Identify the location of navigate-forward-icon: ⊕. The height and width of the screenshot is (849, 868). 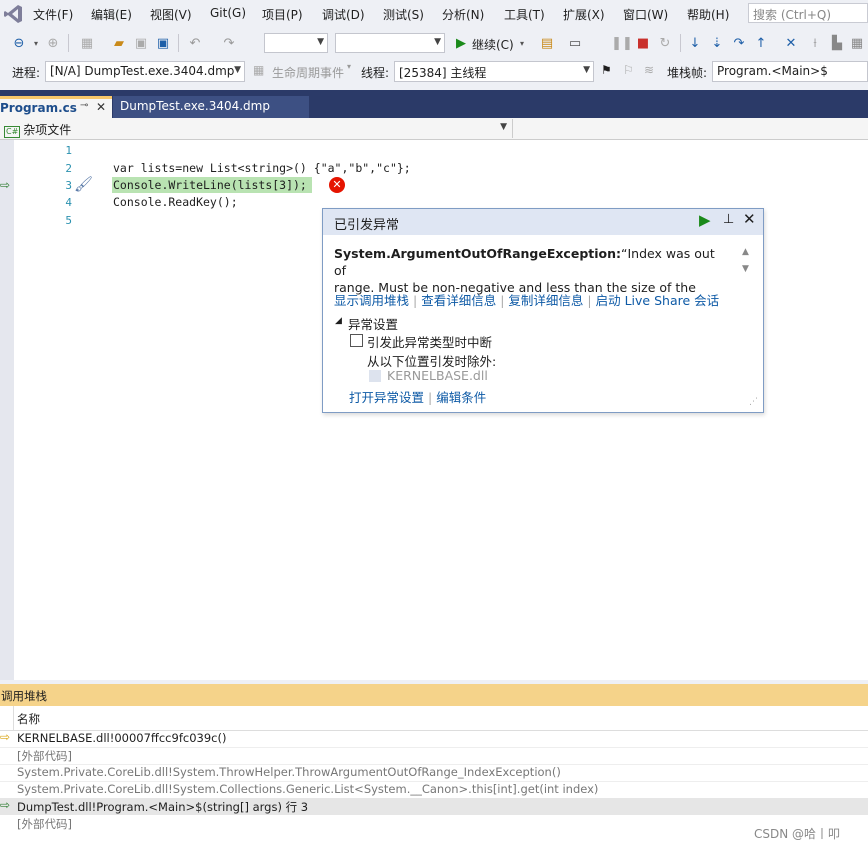
(53, 43).